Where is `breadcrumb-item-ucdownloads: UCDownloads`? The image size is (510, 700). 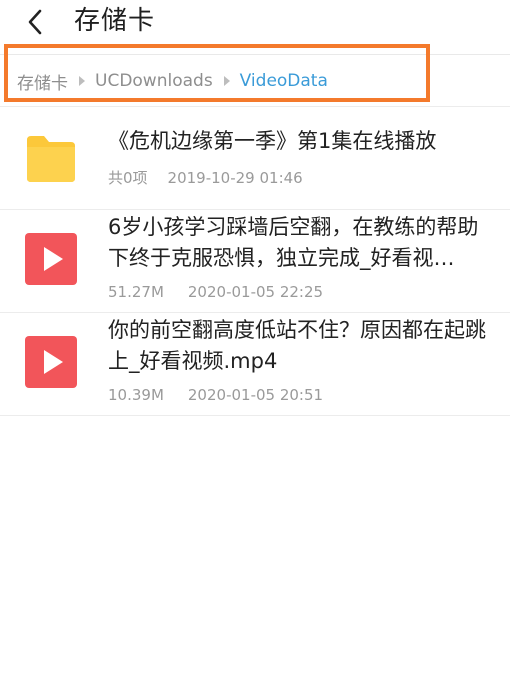 breadcrumb-item-ucdownloads: UCDownloads is located at coordinates (154, 81).